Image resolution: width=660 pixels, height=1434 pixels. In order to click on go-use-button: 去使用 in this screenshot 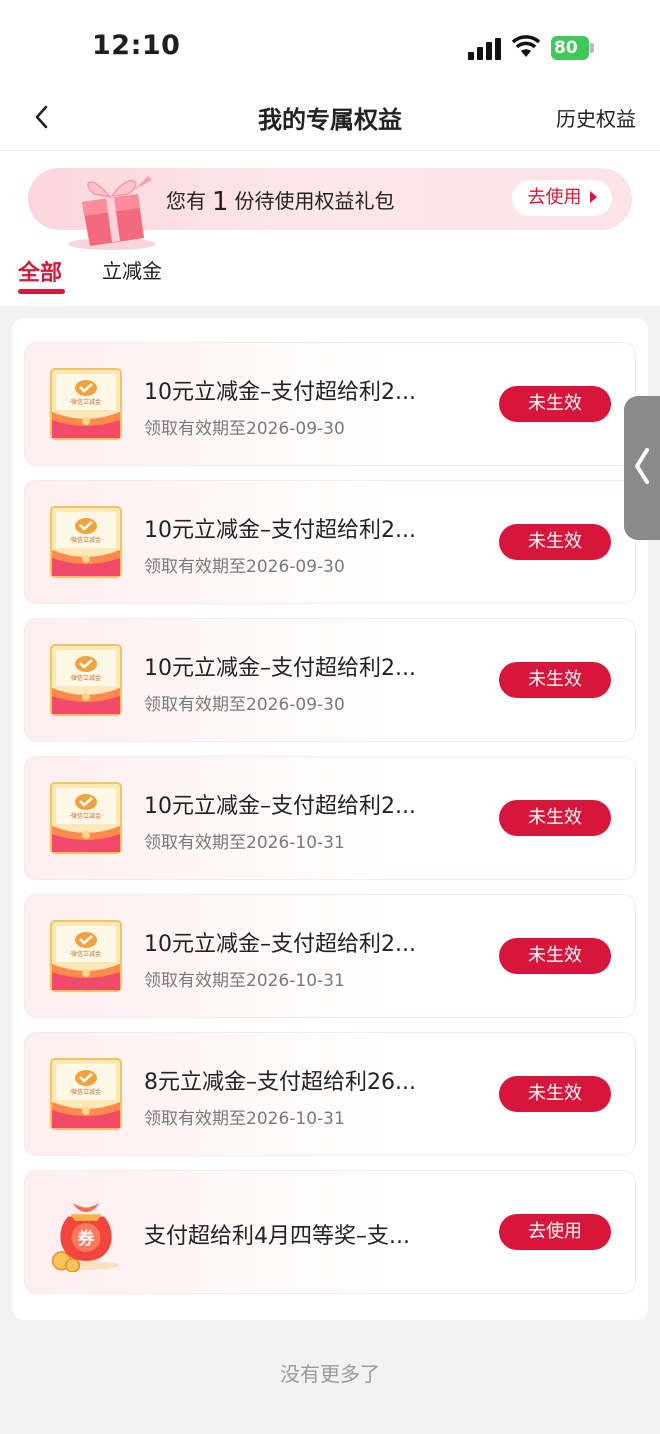, I will do `click(555, 1232)`.